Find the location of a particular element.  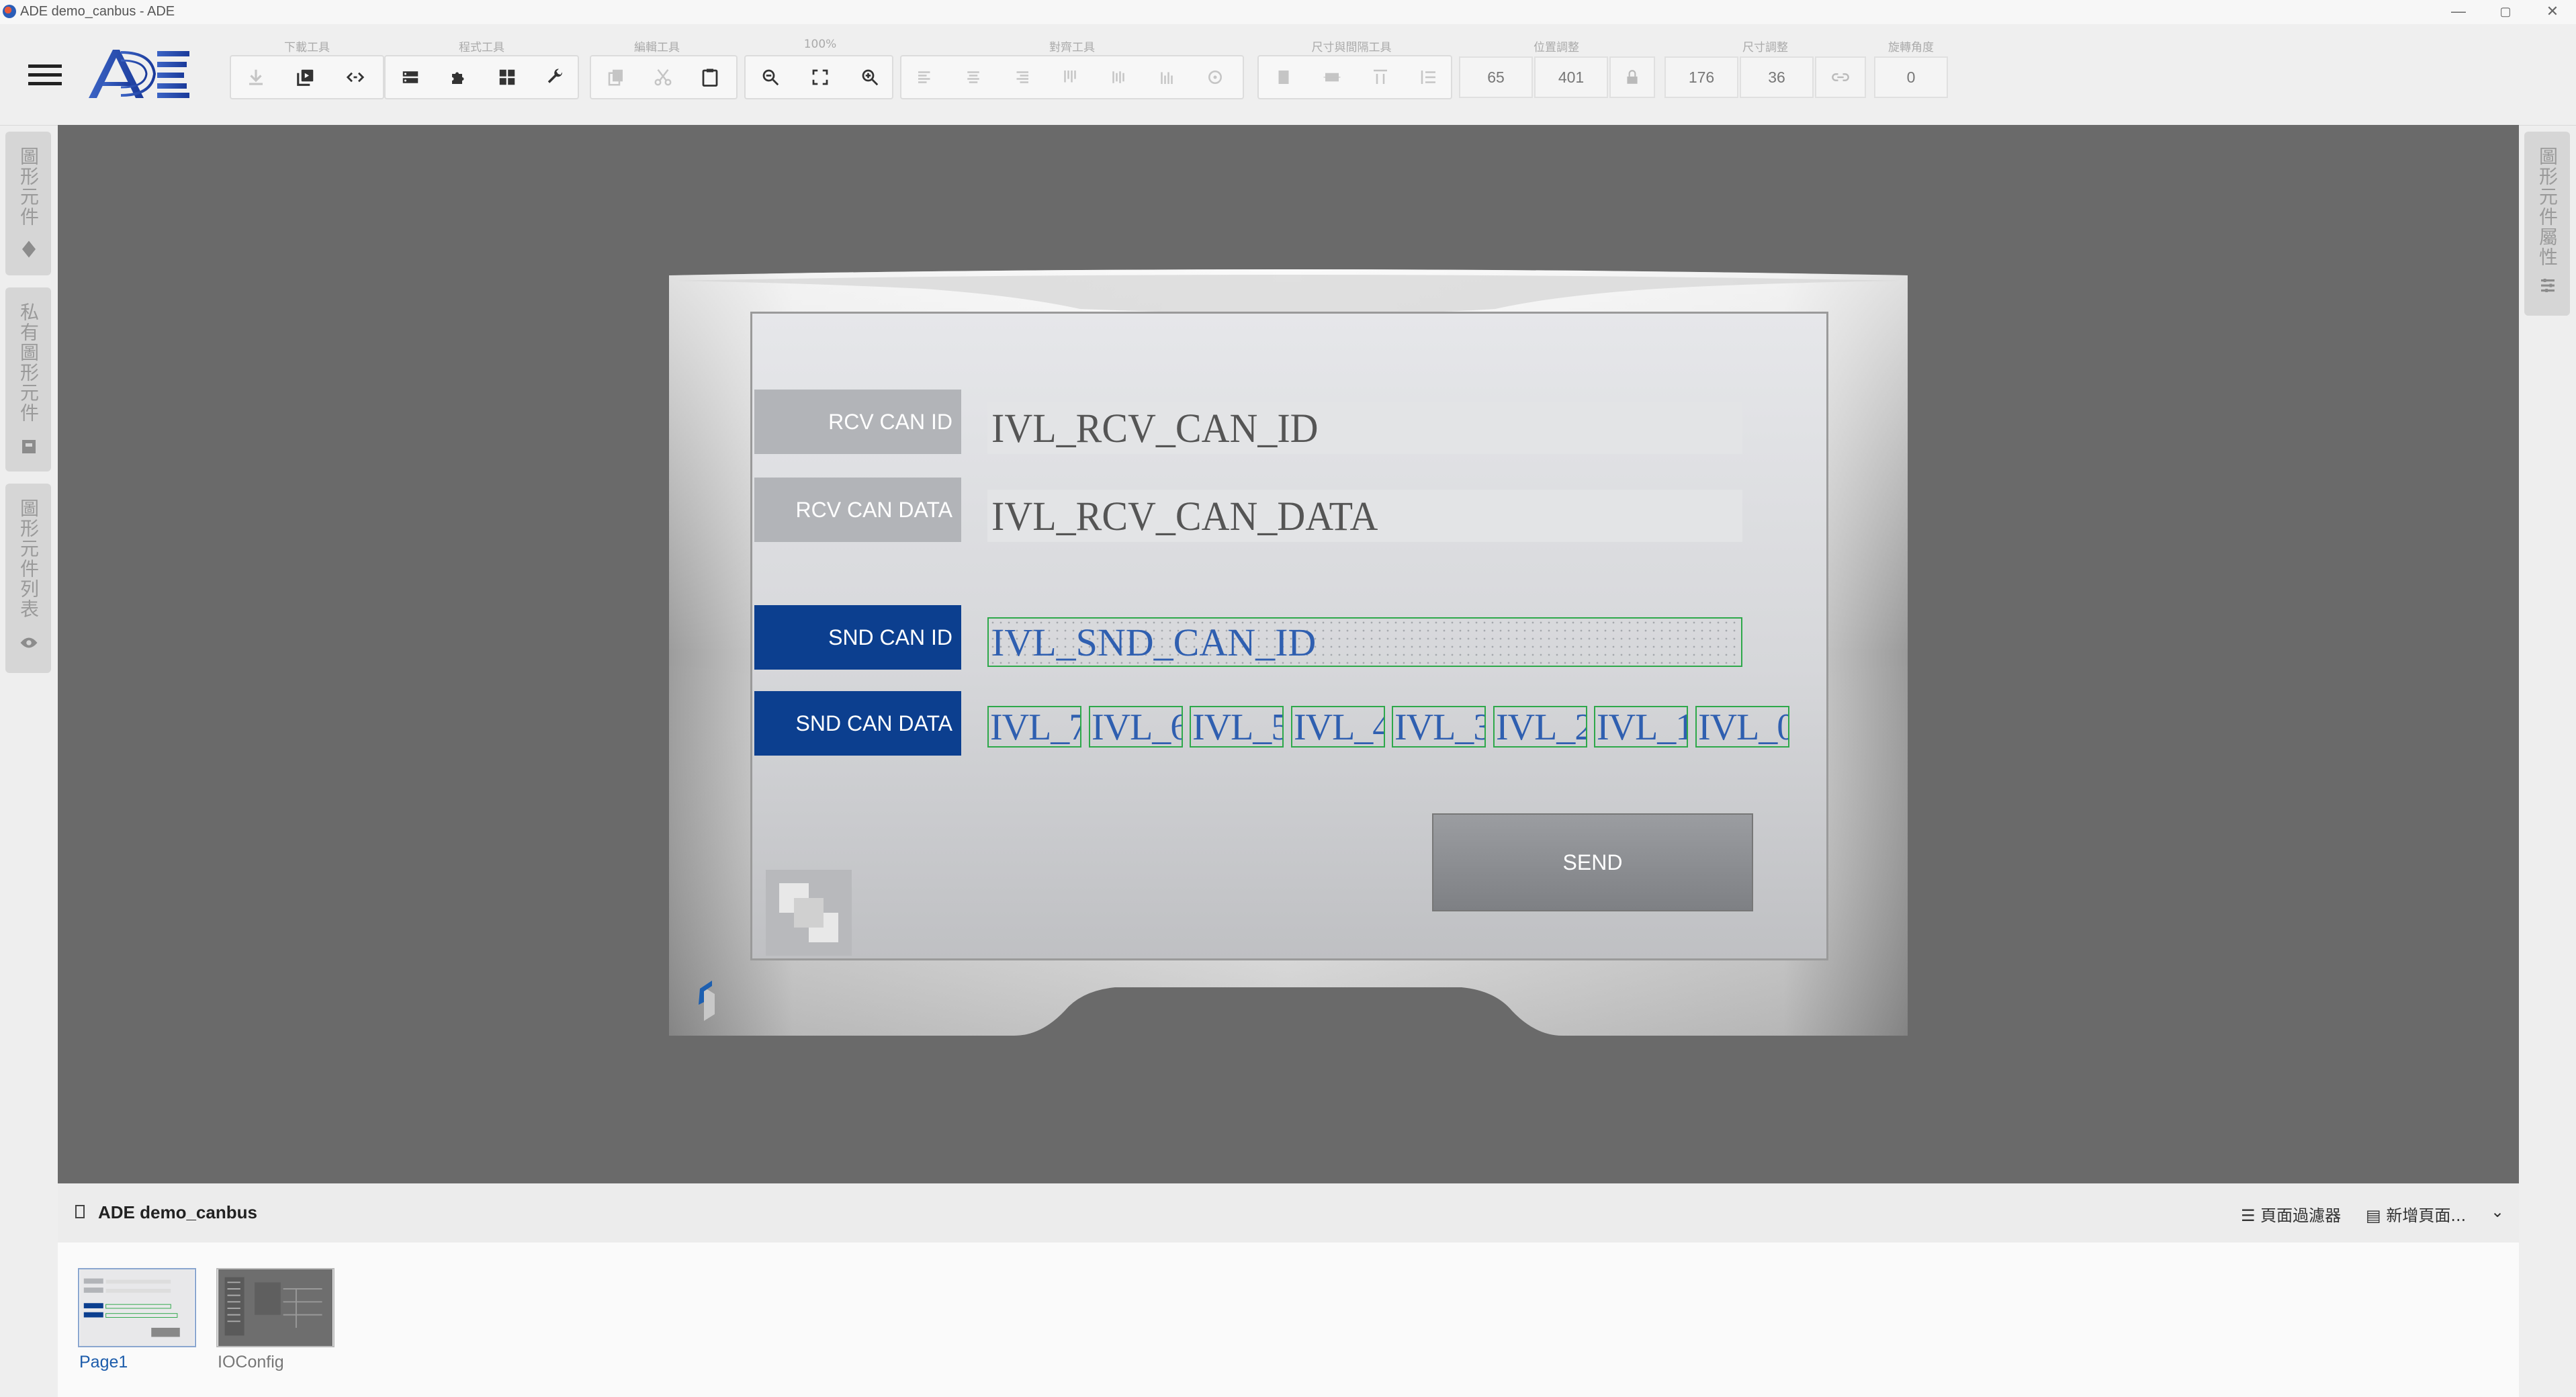

align-left-button is located at coordinates (925, 77).